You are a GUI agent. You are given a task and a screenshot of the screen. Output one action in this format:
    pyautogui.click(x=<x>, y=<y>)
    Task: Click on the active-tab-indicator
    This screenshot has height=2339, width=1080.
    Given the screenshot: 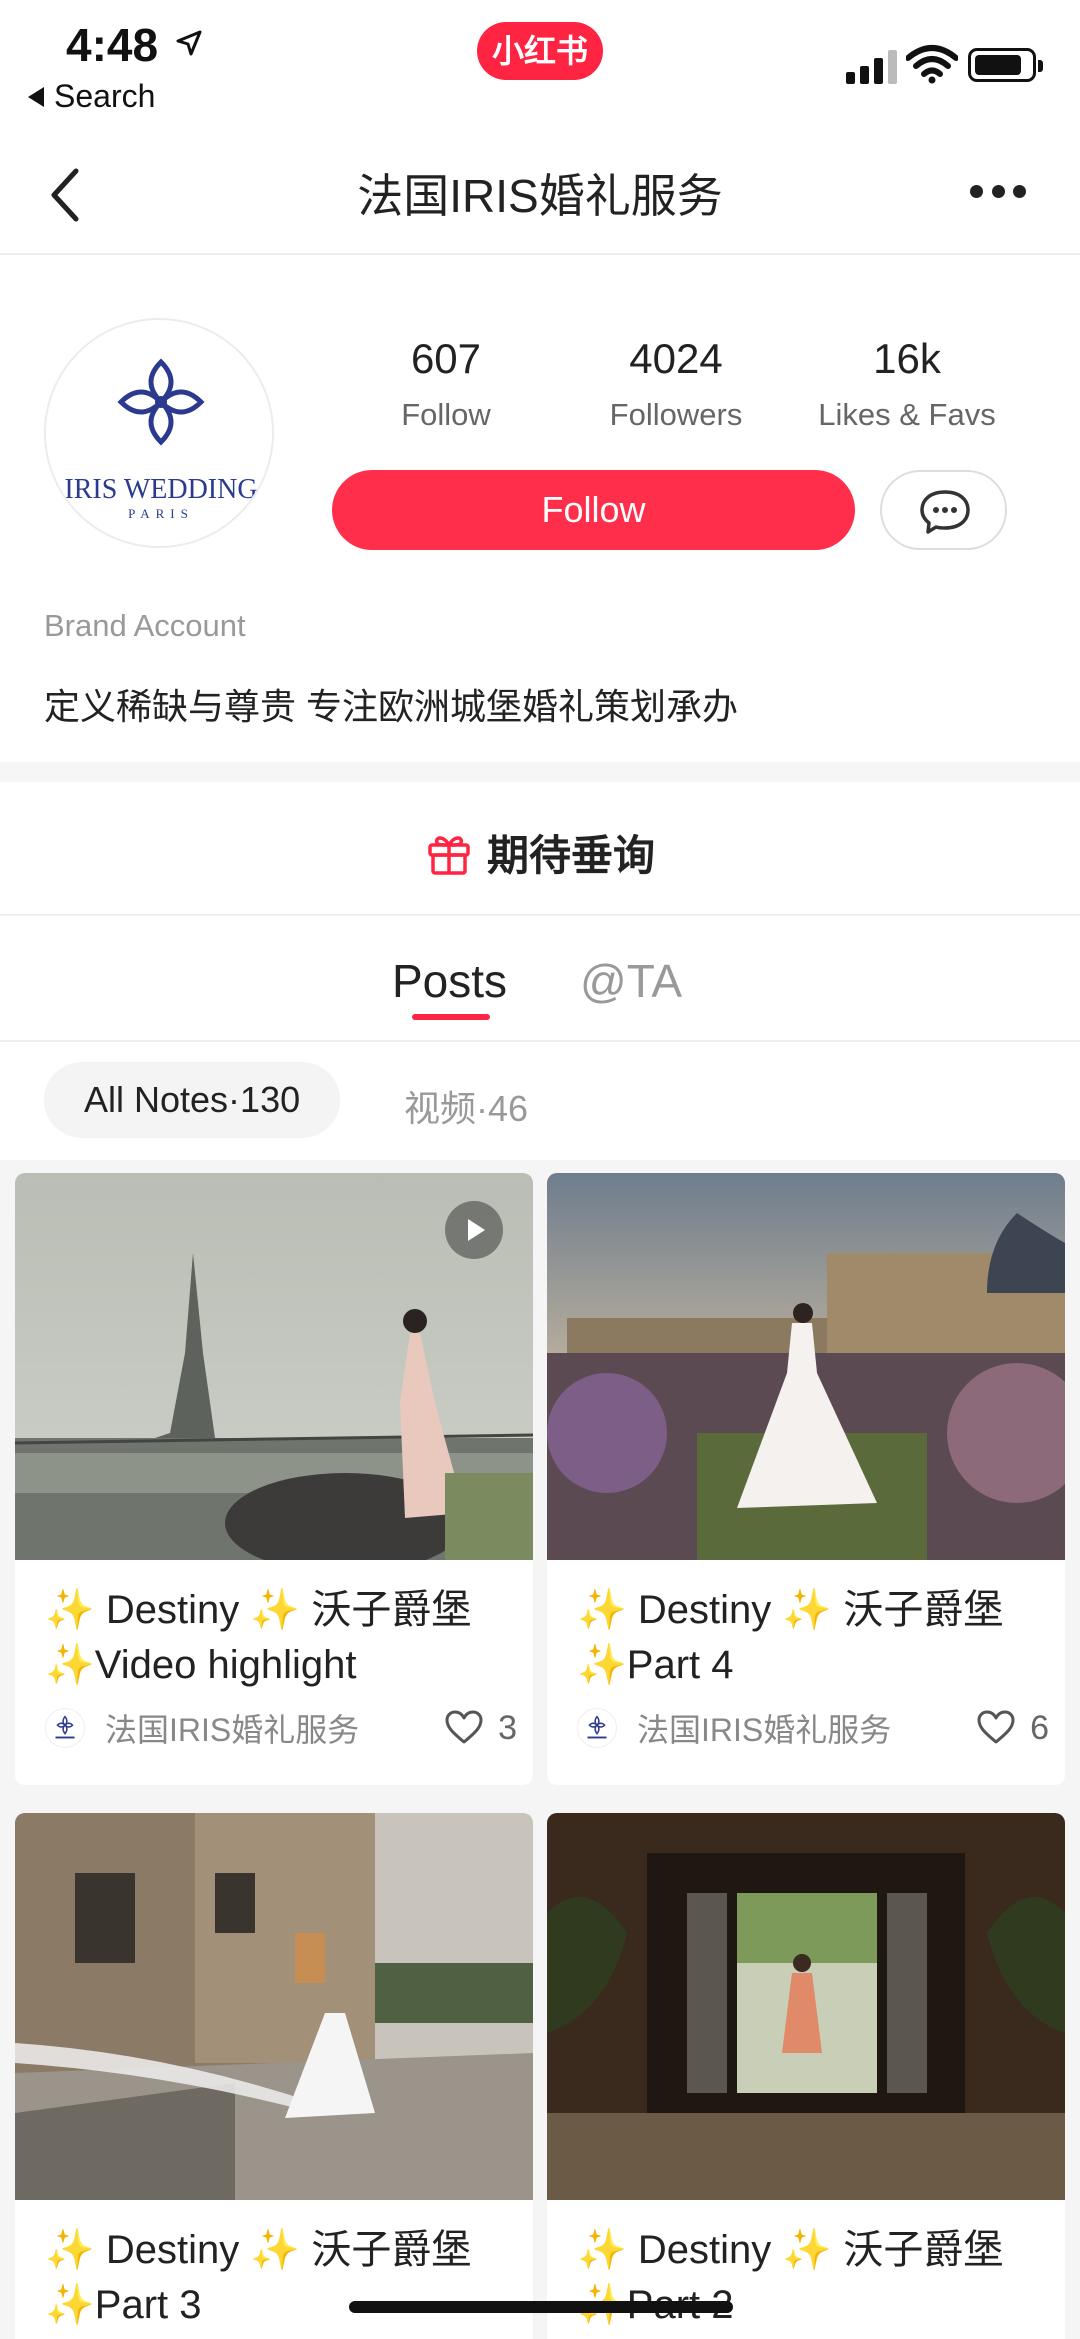 What is the action you would take?
    pyautogui.click(x=451, y=1017)
    